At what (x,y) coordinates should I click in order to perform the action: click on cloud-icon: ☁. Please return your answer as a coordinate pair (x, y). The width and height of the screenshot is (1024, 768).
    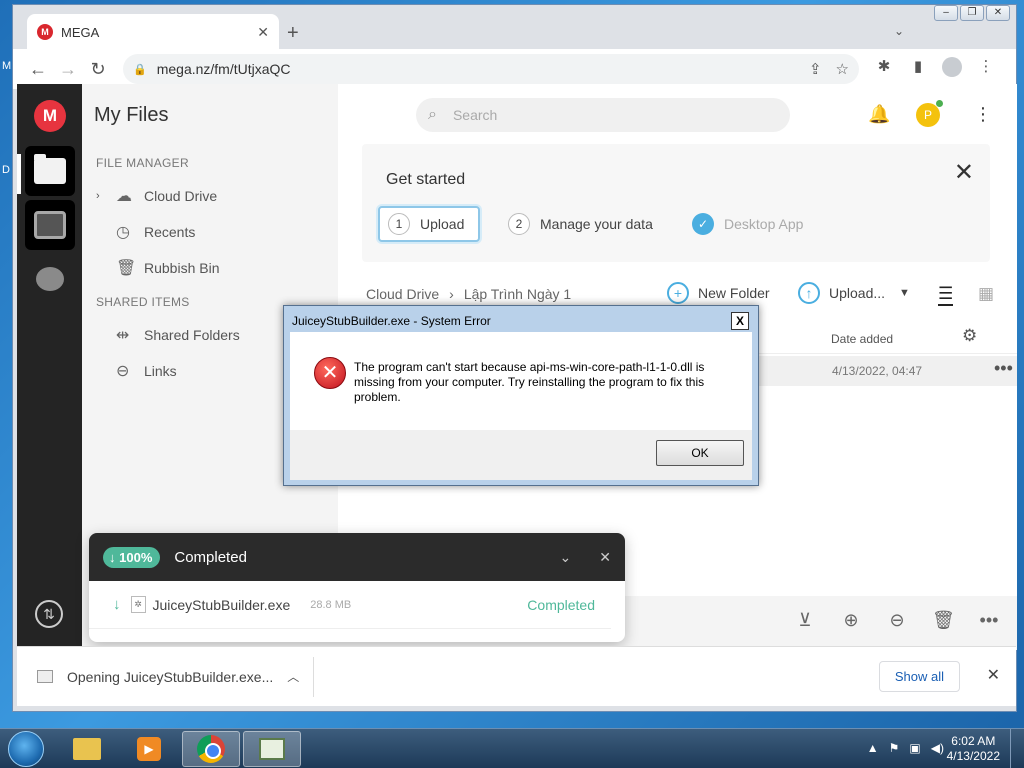
    Looking at the image, I should click on (124, 196).